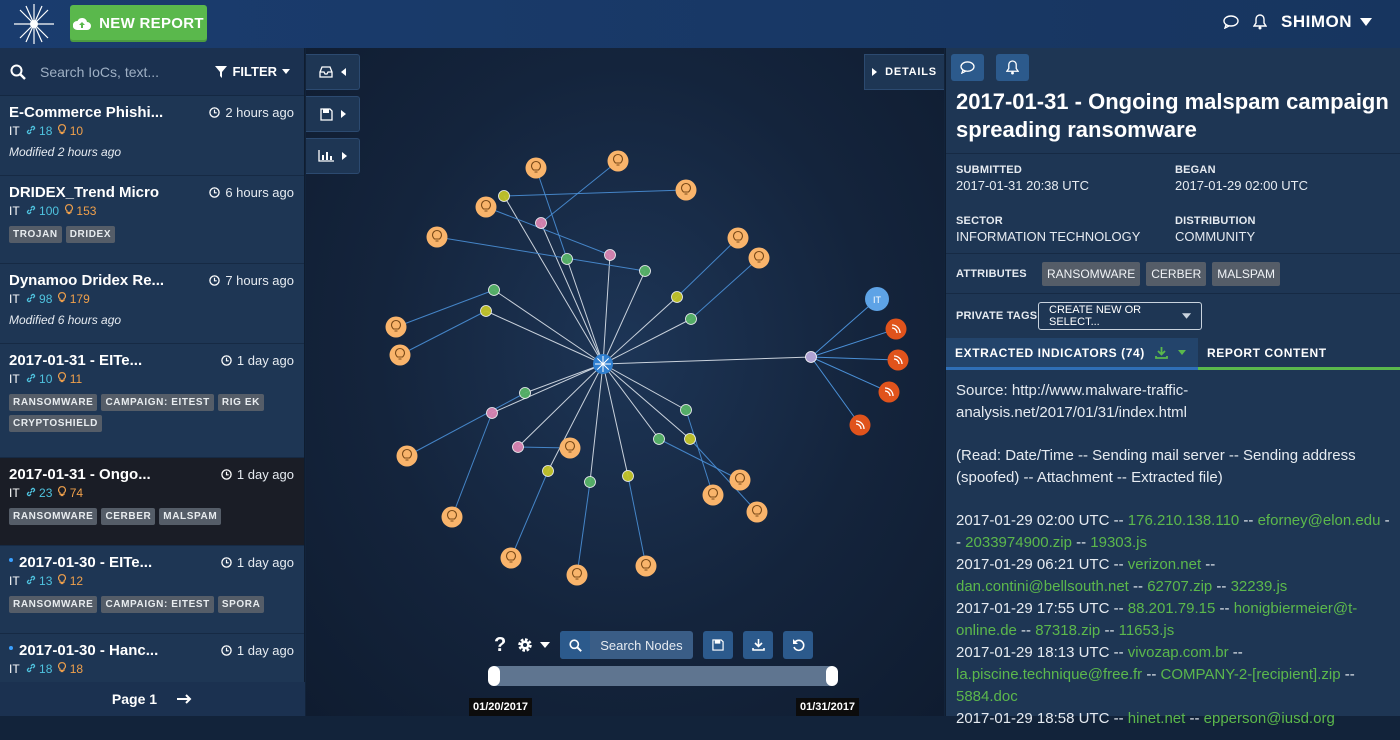 This screenshot has width=1400, height=740. What do you see at coordinates (138, 23) in the screenshot?
I see `new-report-button: NEW REPORT` at bounding box center [138, 23].